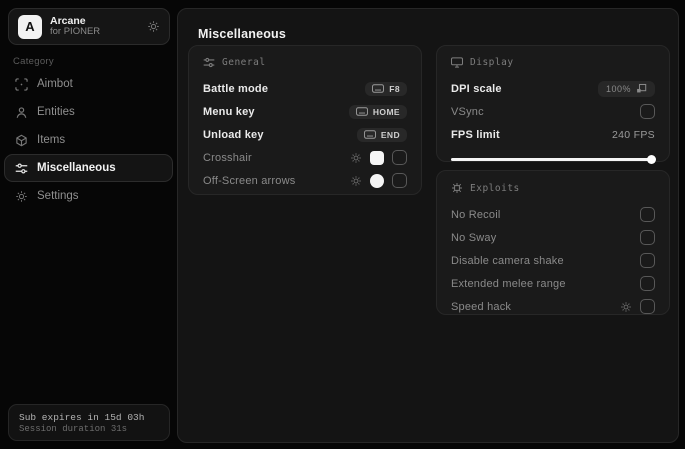 The image size is (685, 449). Describe the element at coordinates (508, 283) in the screenshot. I see `extended-melee-range-label: Extended melee range` at that location.